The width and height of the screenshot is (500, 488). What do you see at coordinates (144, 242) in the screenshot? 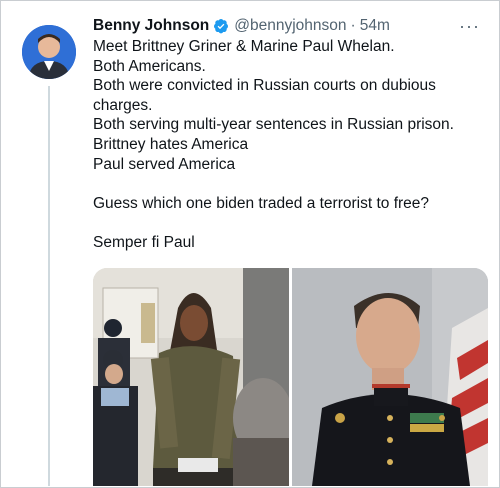
I see `tweet-line: Semper fi Paul` at bounding box center [144, 242].